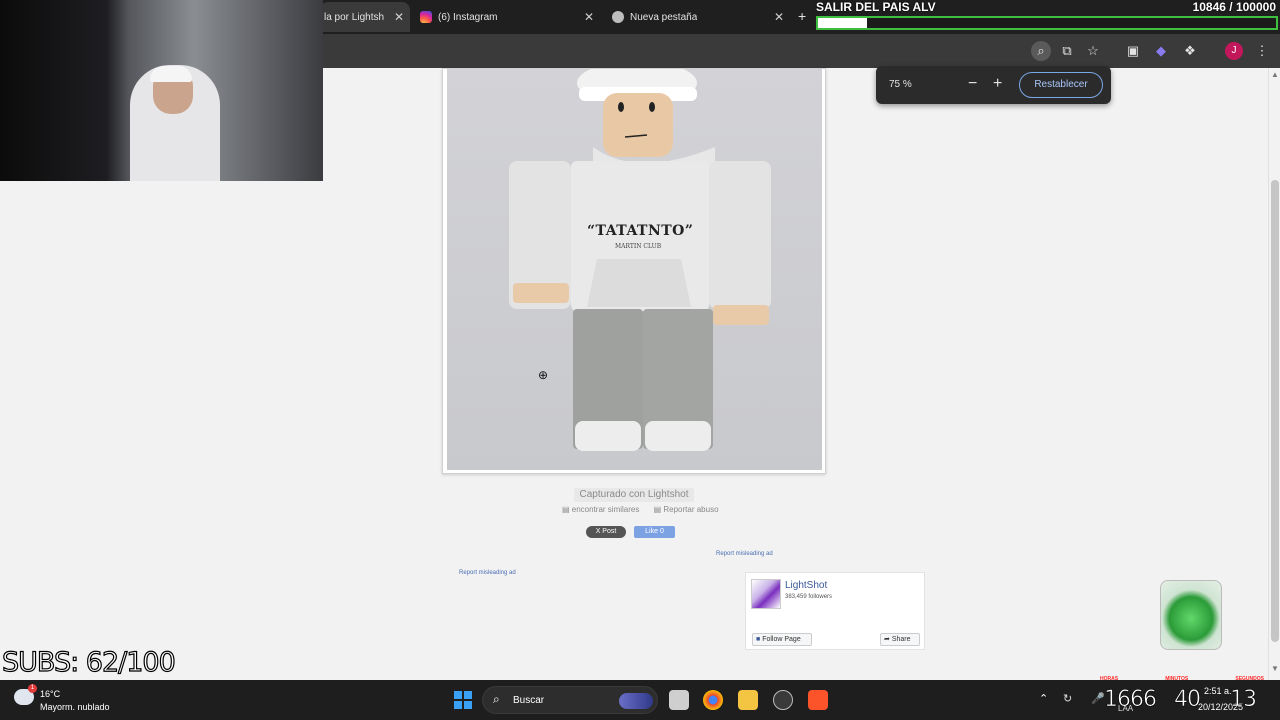 The width and height of the screenshot is (1280, 720). I want to click on extensions-puzzle-icon: ❖, so click(1190, 51).